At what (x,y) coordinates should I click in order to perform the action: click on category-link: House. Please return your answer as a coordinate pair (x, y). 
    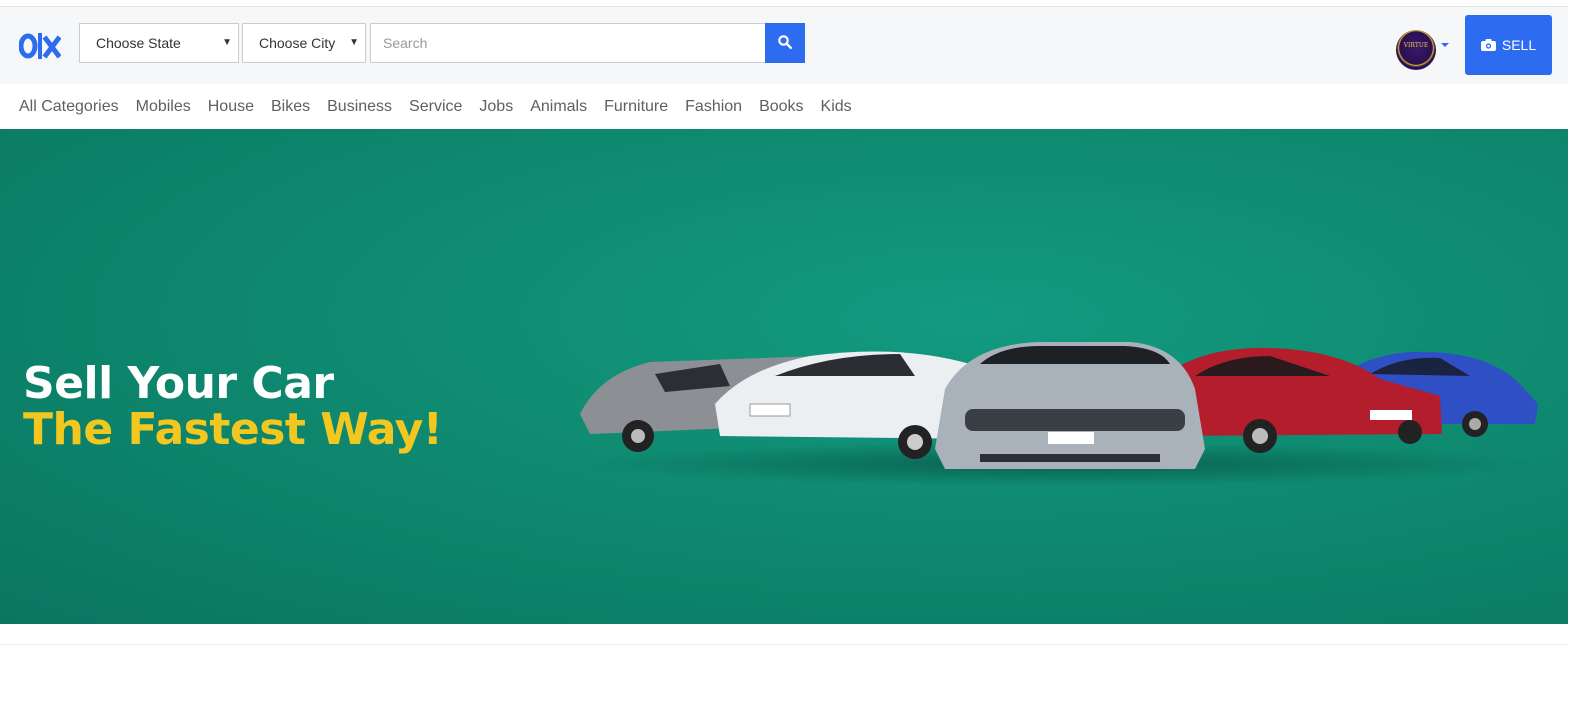
    Looking at the image, I should click on (231, 107).